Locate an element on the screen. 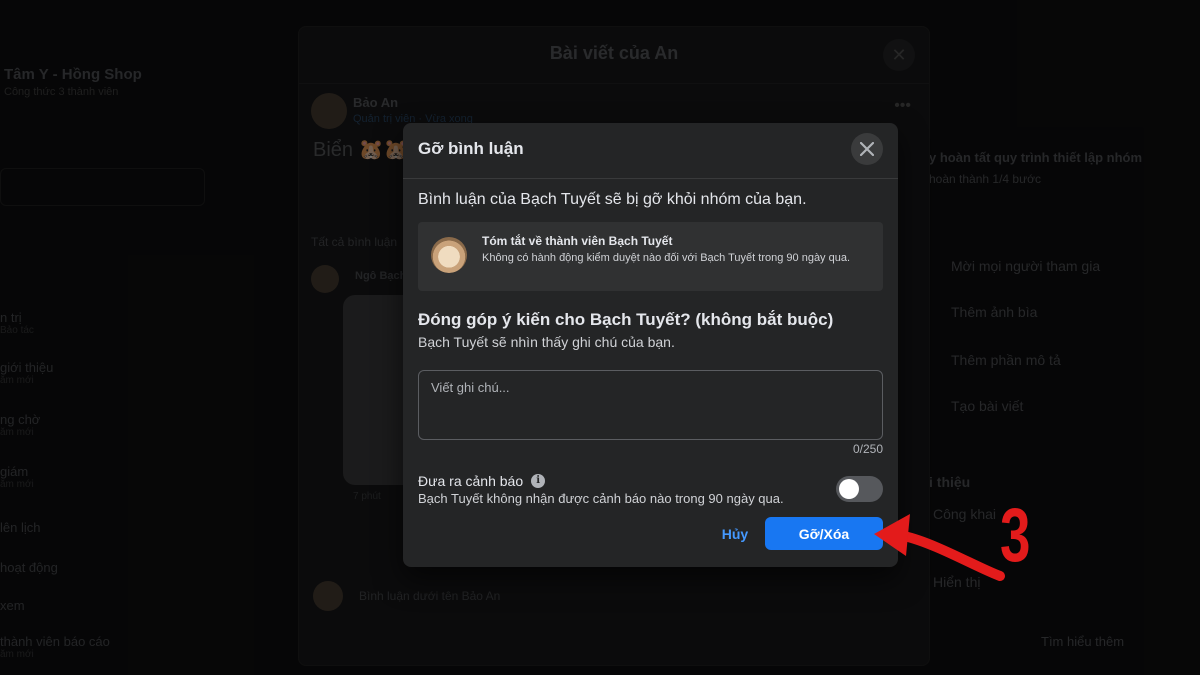 The width and height of the screenshot is (1200, 675). note-input is located at coordinates (650, 405).